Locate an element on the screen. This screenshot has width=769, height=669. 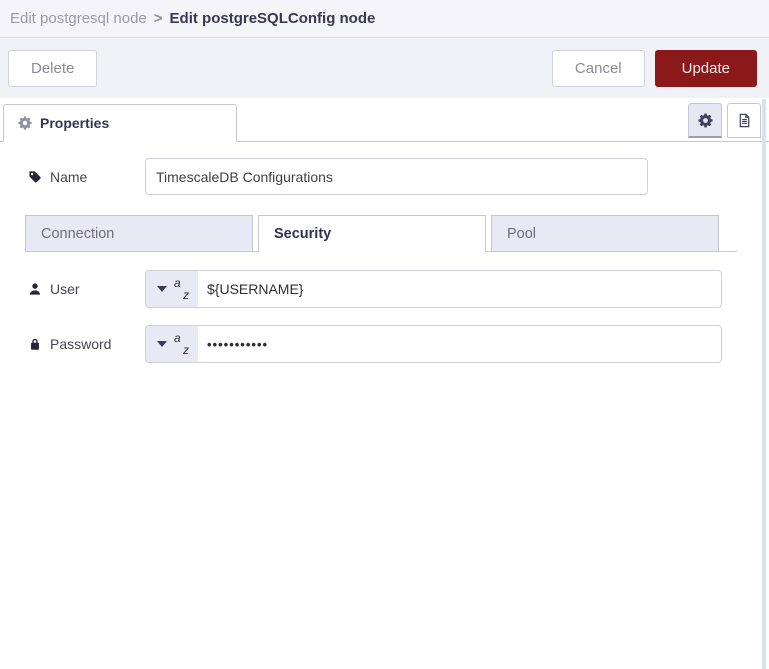
password-label: Password is located at coordinates (86, 344).